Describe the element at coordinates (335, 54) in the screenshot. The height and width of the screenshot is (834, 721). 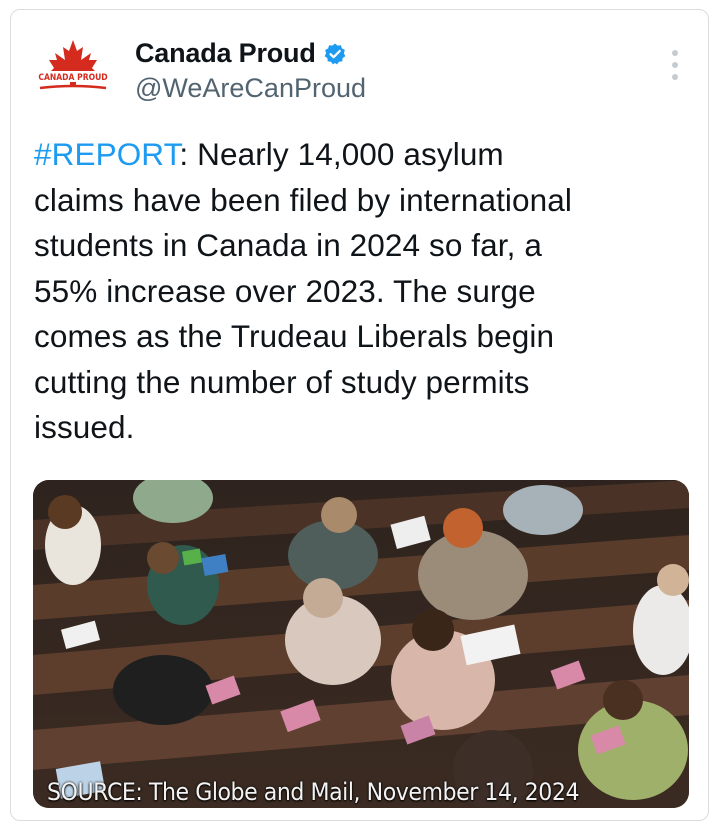
I see `verified-badge-icon` at that location.